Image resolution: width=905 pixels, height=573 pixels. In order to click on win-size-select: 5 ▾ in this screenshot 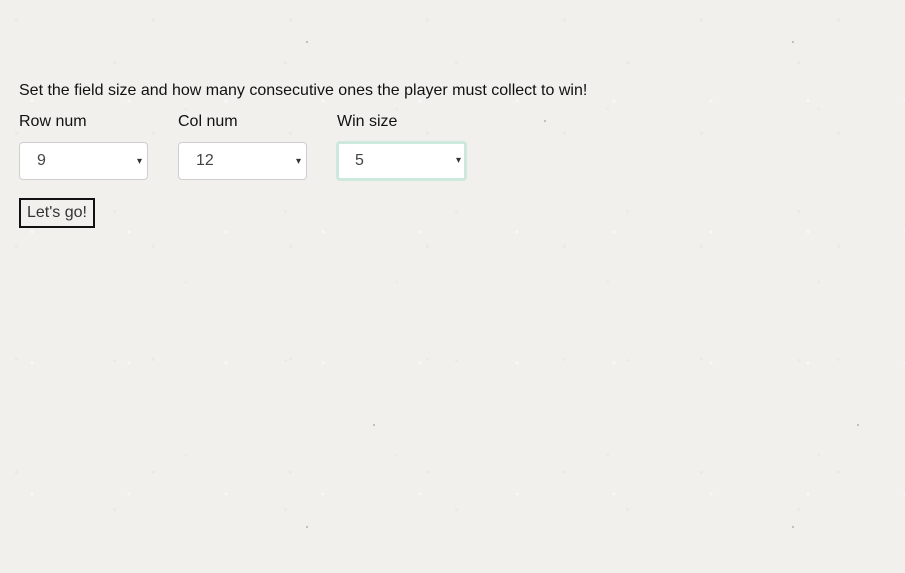, I will do `click(401, 161)`.